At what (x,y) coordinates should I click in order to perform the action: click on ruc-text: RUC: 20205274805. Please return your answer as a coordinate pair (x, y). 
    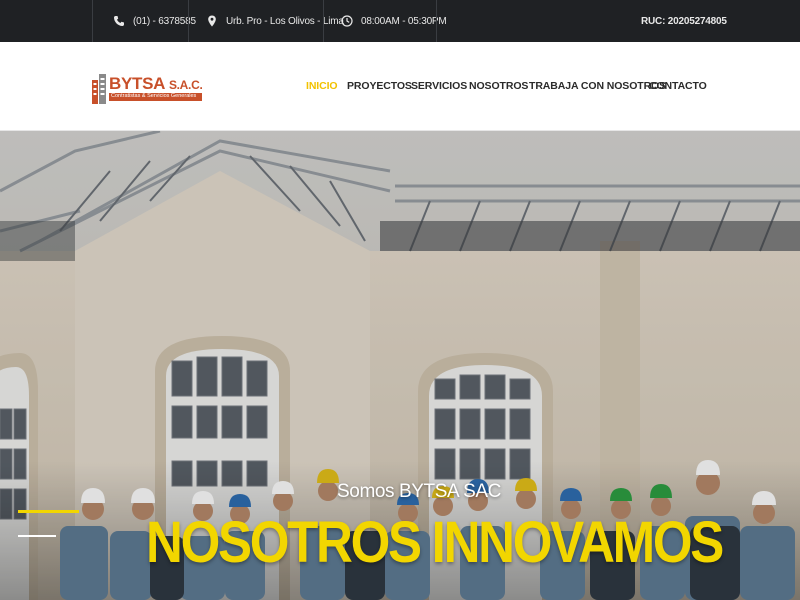
    Looking at the image, I should click on (684, 21).